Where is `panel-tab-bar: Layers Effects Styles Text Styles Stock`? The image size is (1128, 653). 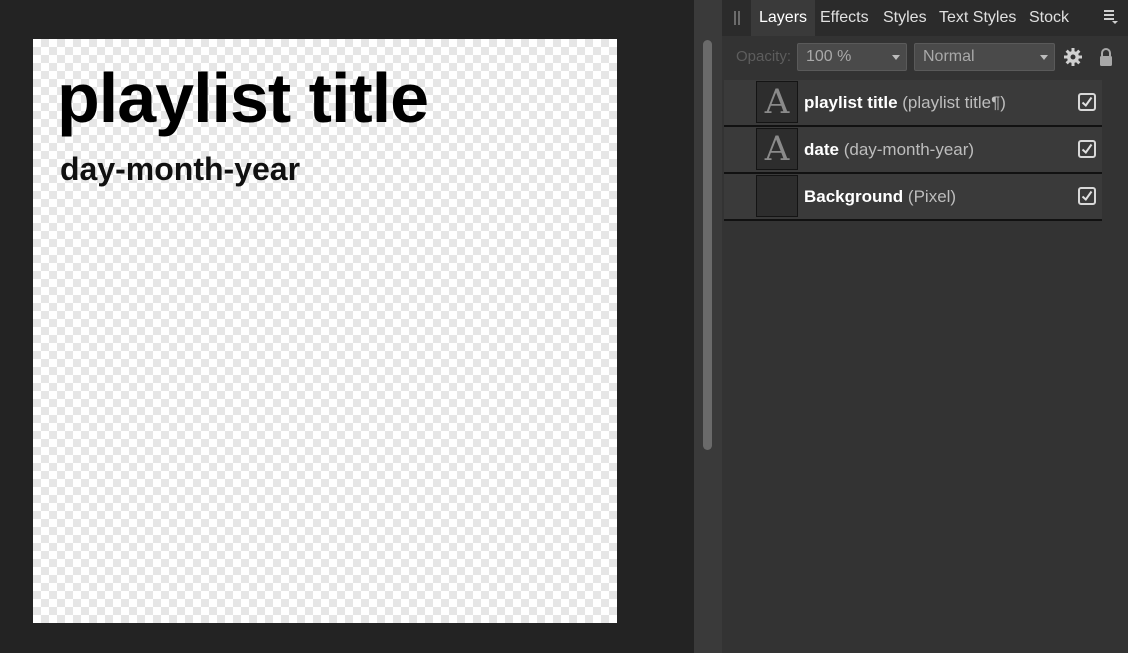 panel-tab-bar: Layers Effects Styles Text Styles Stock is located at coordinates (925, 18).